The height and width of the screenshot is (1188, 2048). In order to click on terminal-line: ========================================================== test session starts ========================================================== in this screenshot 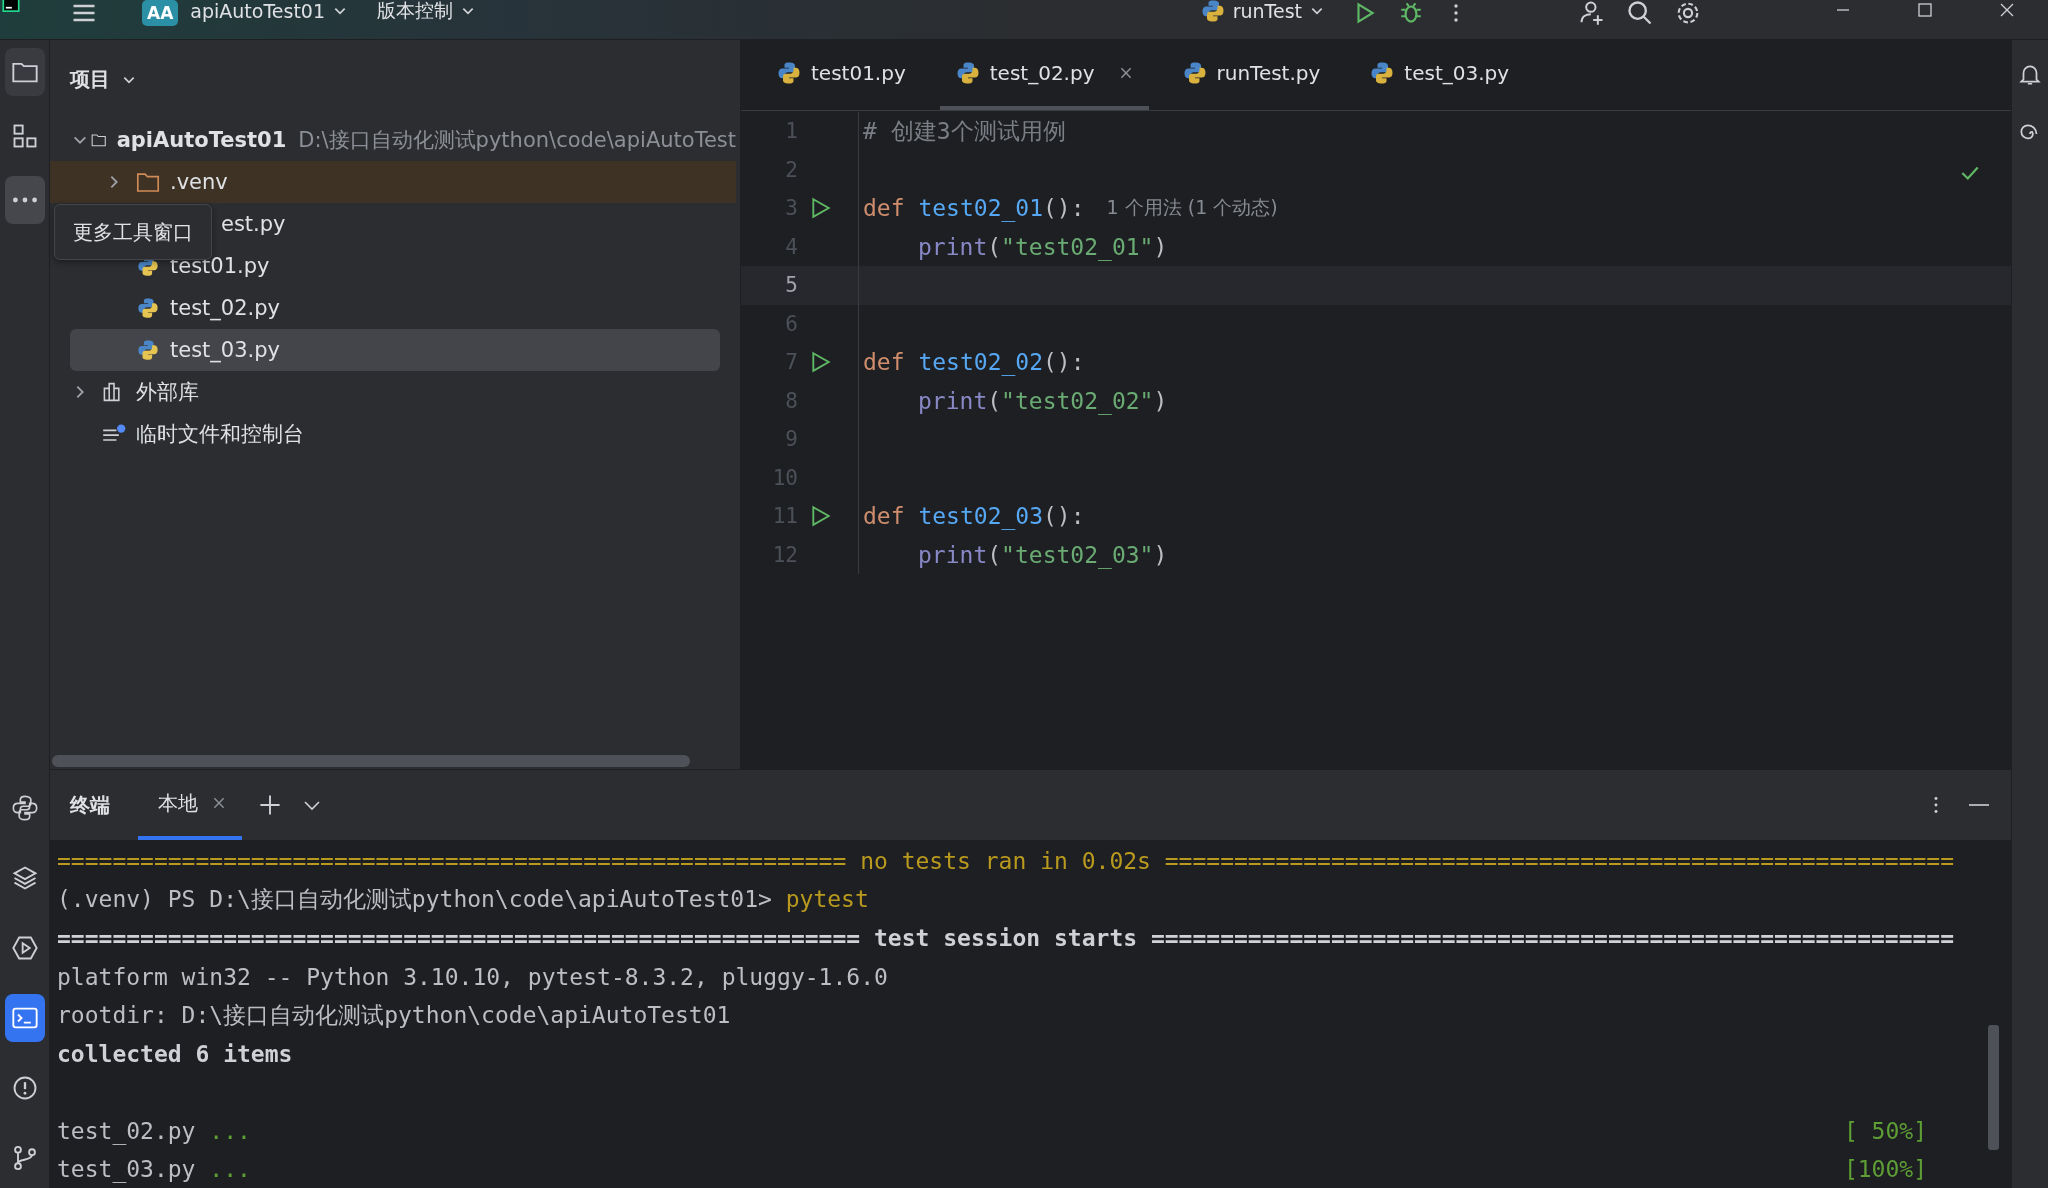, I will do `click(1006, 938)`.